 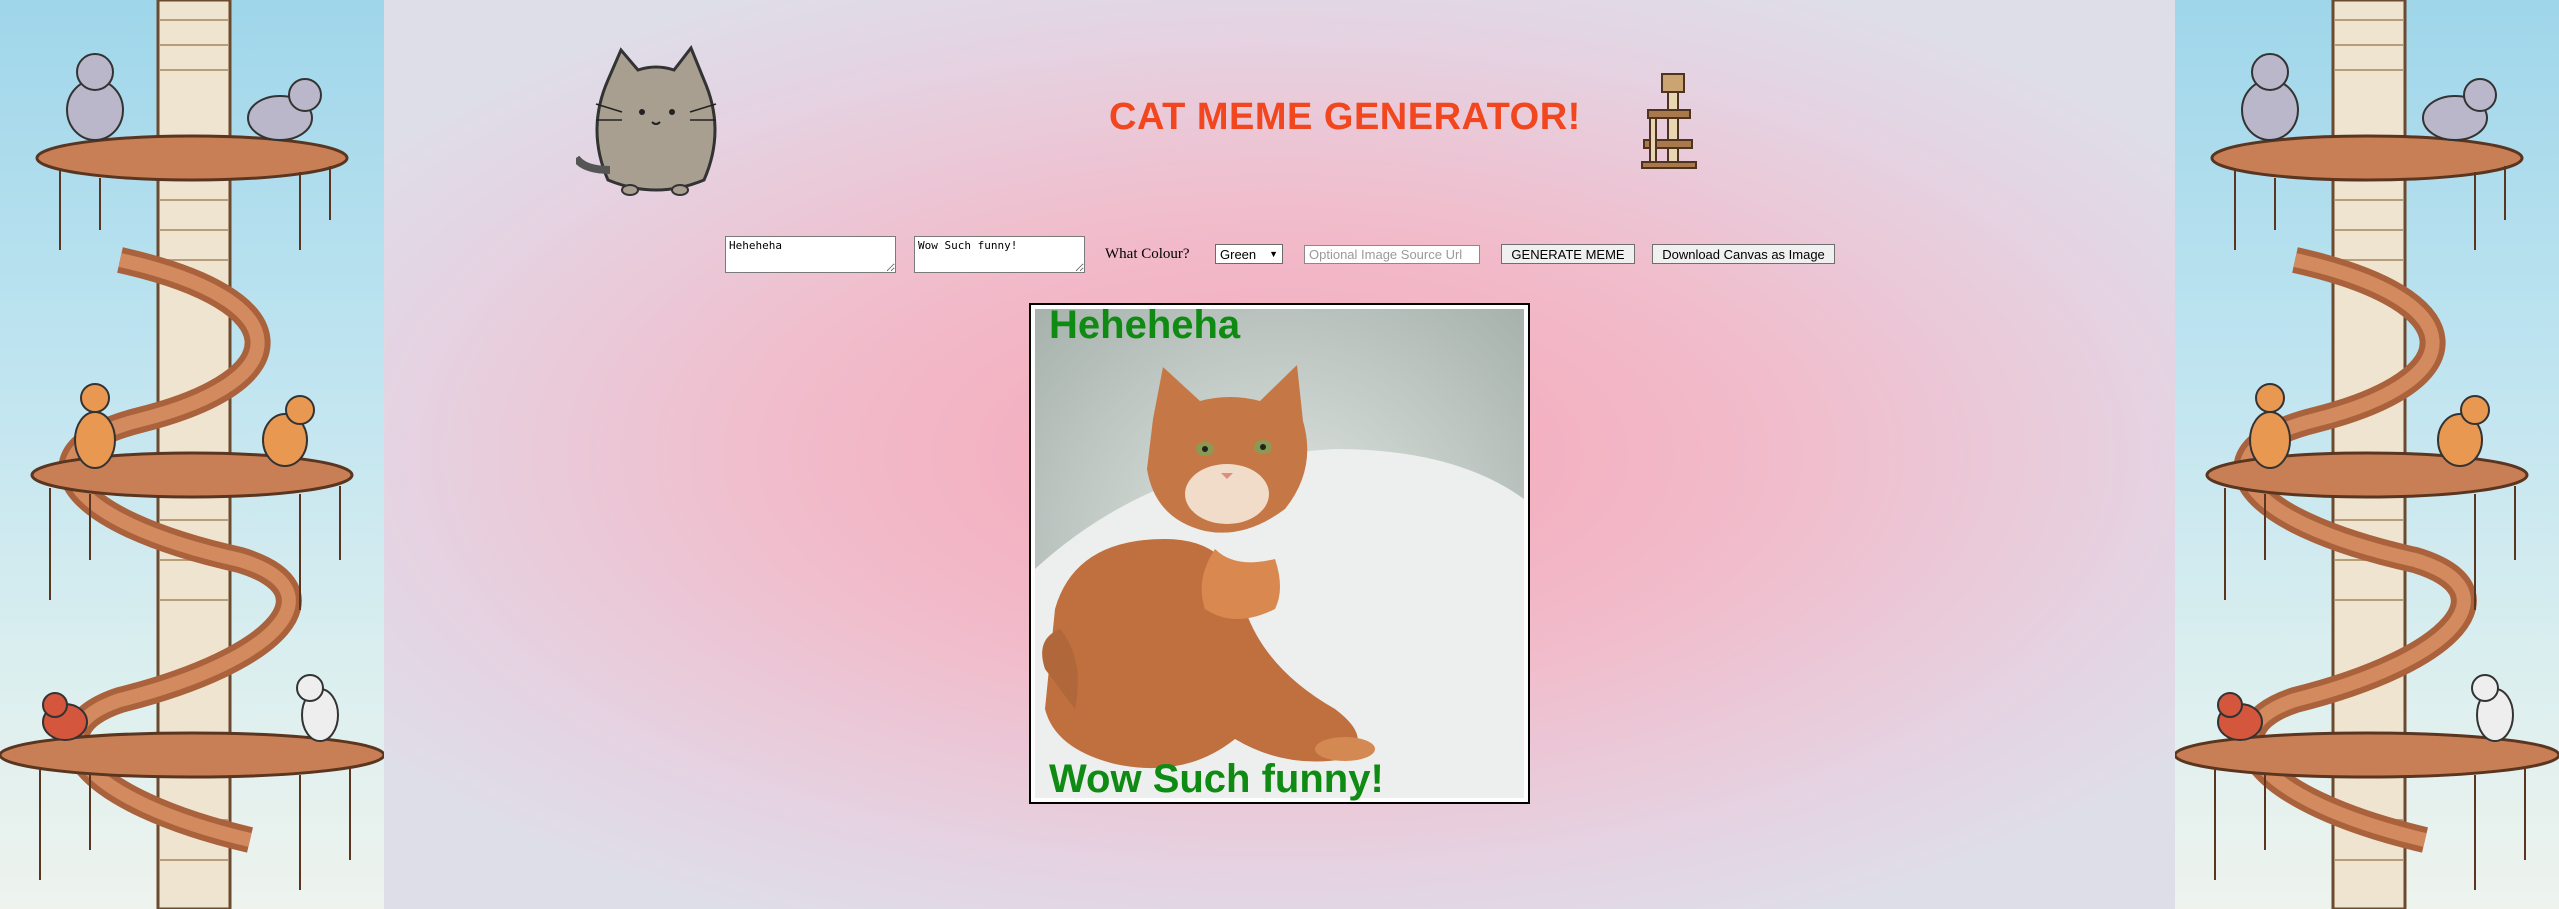 I want to click on meme-canvas: Heheheha Wow Such funny!, so click(x=1279, y=553).